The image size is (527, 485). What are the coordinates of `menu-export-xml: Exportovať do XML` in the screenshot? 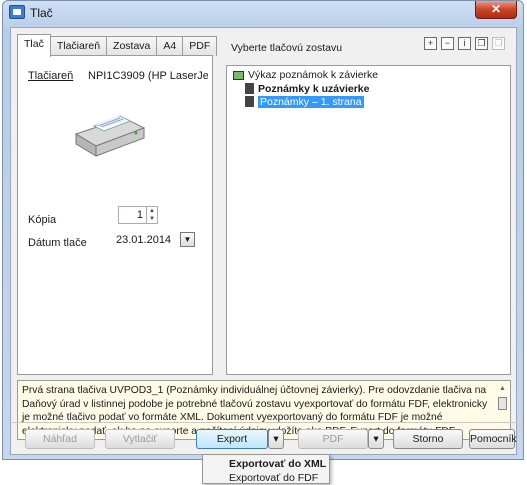 It's located at (277, 464).